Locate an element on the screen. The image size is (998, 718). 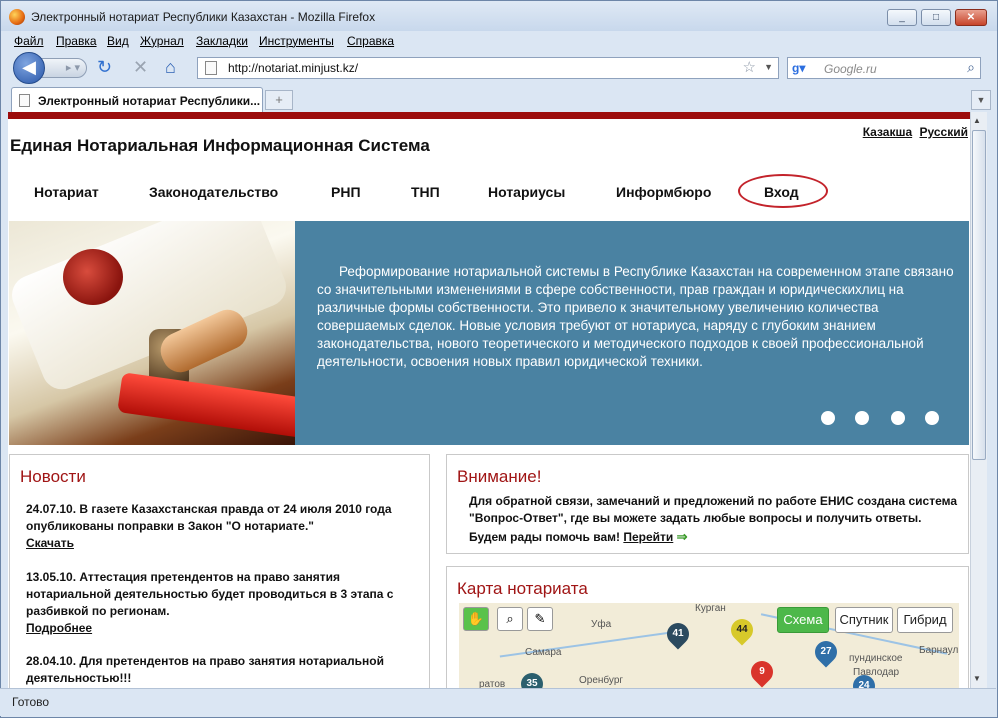
lang-russian-link: Русский is located at coordinates (944, 132).